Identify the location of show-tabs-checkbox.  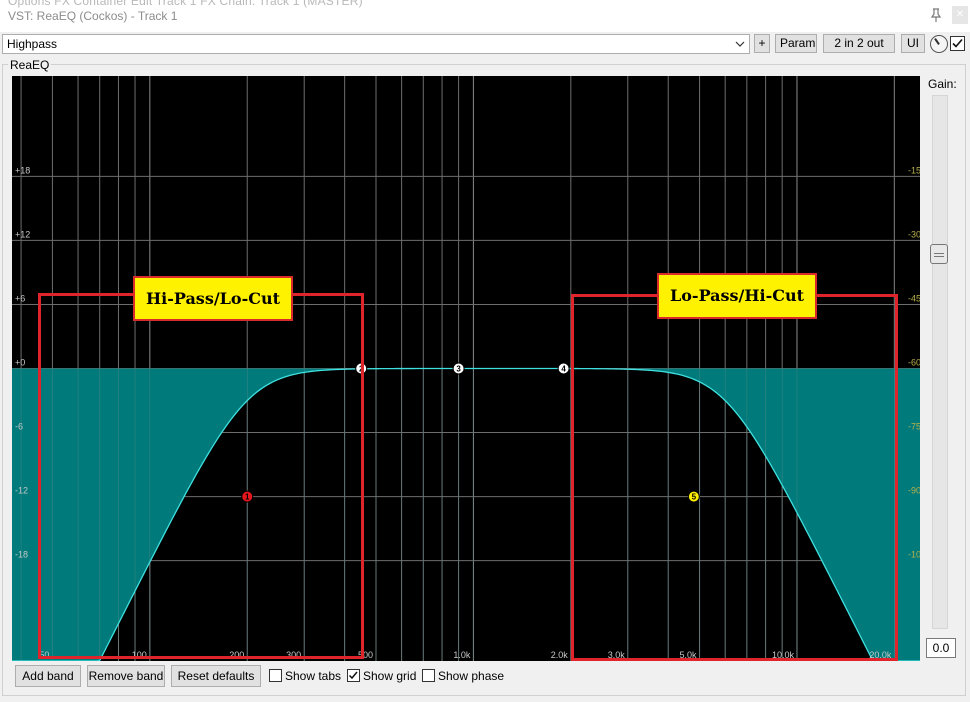
(275, 675).